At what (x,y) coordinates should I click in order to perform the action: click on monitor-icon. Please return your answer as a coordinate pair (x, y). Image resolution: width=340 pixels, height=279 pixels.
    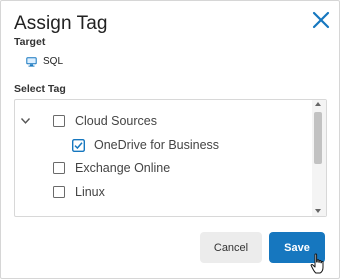
    Looking at the image, I should click on (31, 61).